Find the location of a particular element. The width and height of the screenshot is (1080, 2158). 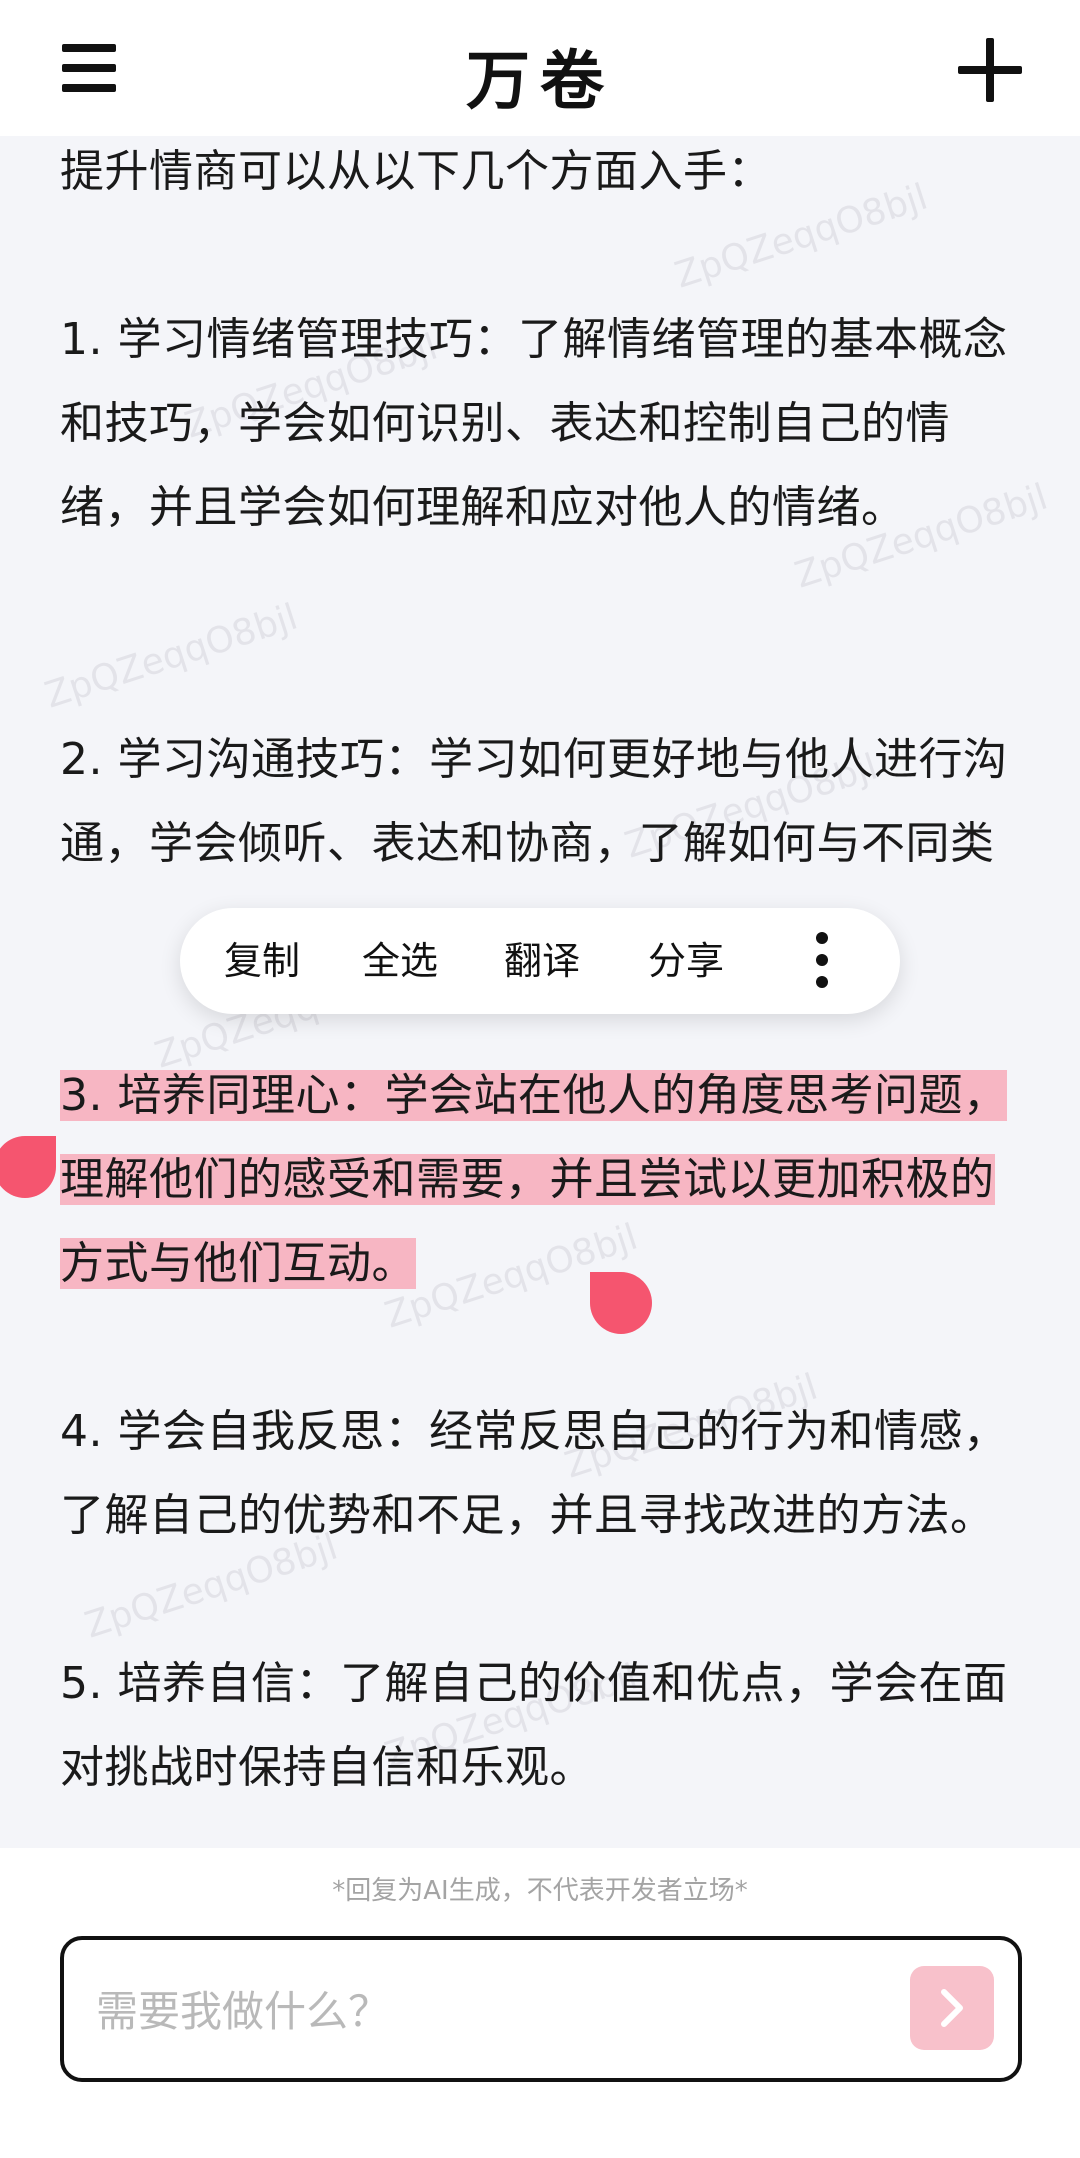

app-header: 万卷 is located at coordinates (540, 68).